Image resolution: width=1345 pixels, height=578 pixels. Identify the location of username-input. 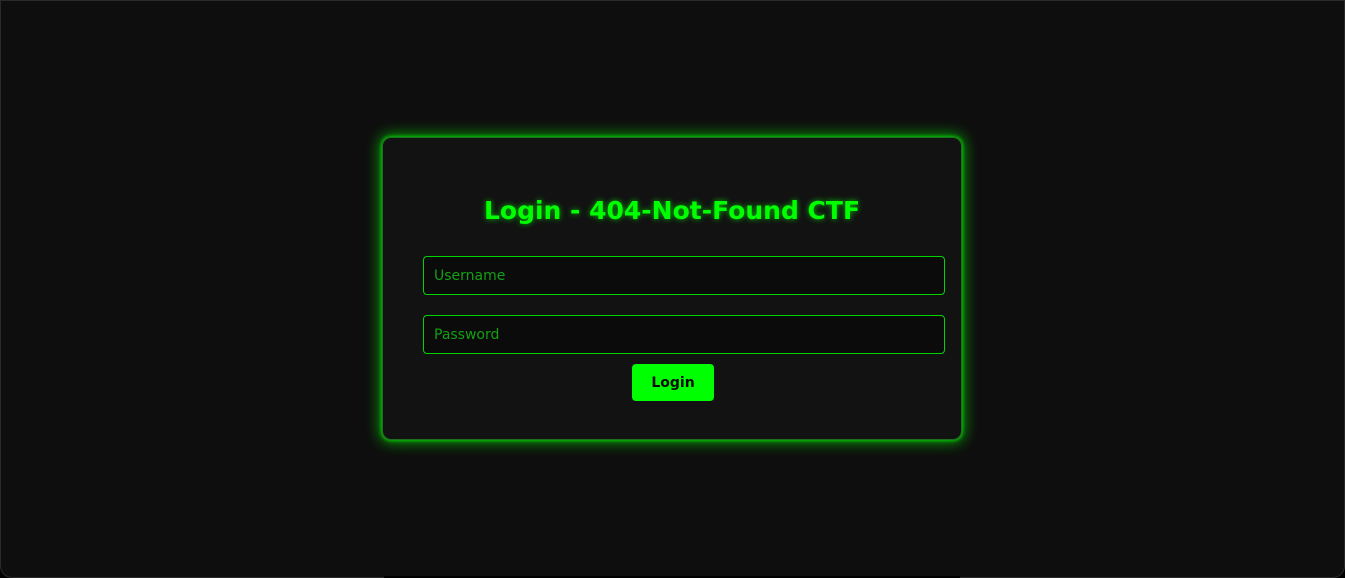
(684, 275).